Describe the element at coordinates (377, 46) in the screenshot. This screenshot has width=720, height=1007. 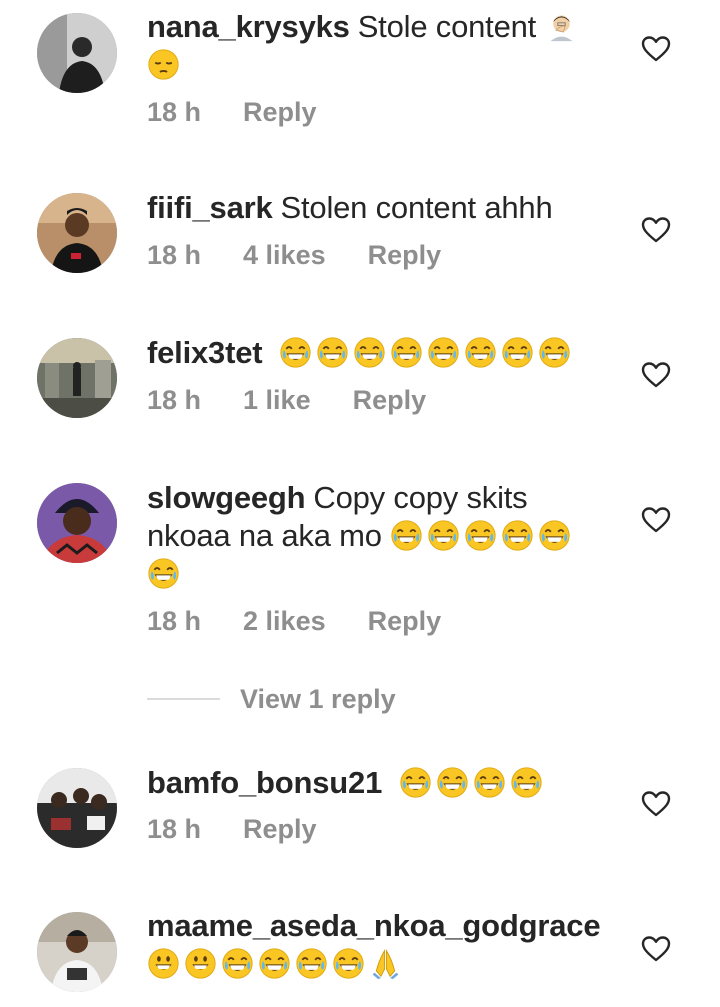
I see `comment-text: nana_krysyks Stole content` at that location.